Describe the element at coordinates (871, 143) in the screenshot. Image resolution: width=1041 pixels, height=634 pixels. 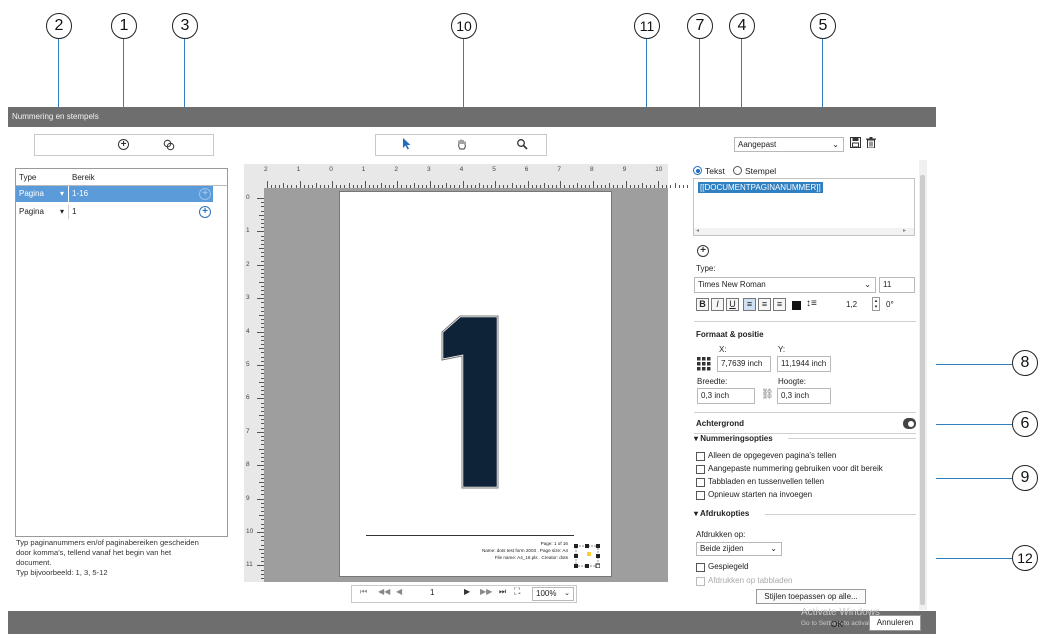
I see `trash-icon` at that location.